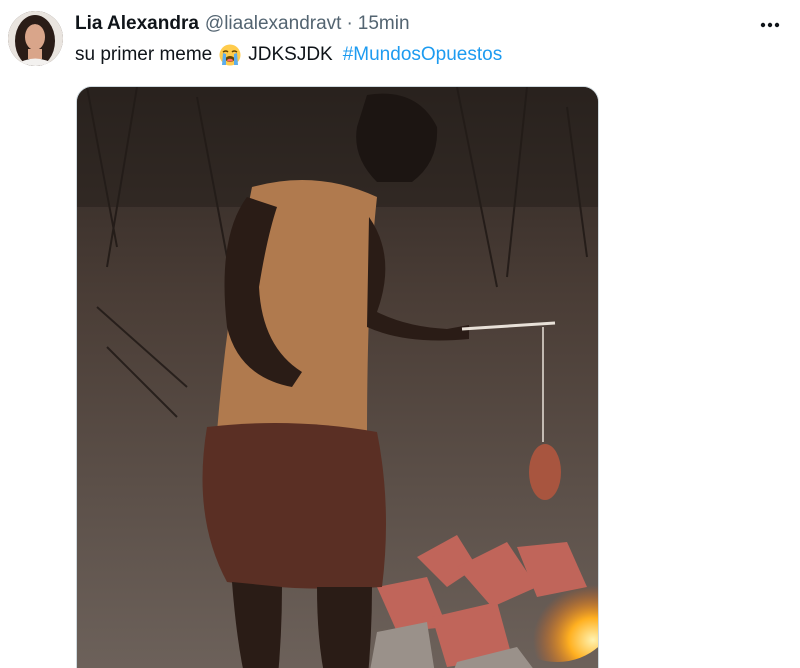  I want to click on avatar-image, so click(35, 38).